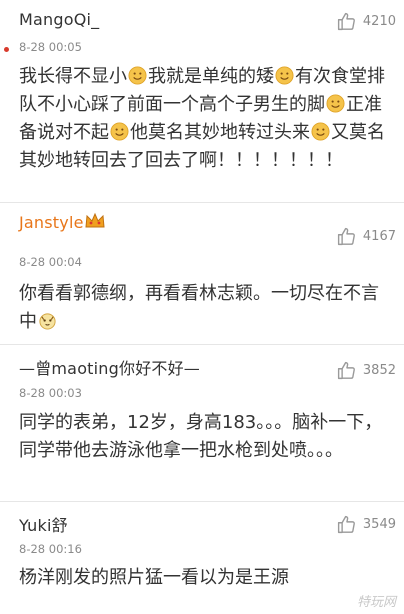  Describe the element at coordinates (379, 524) in the screenshot. I see `like-count: 3549` at that location.